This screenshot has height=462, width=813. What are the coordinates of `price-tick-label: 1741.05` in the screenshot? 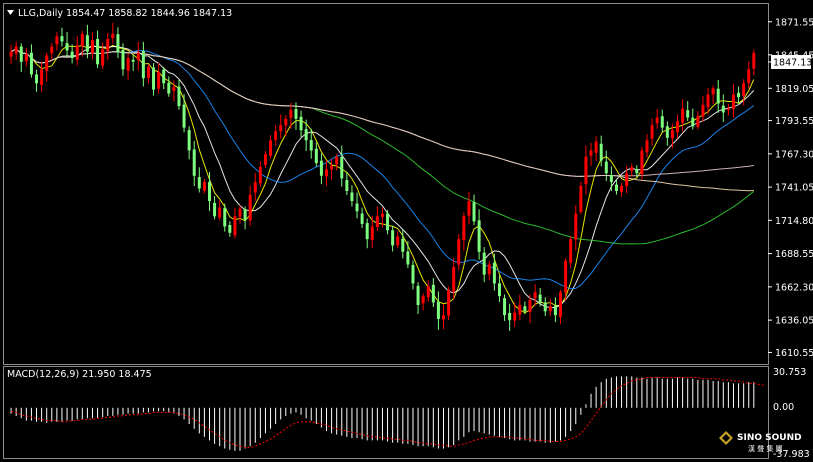 It's located at (794, 188).